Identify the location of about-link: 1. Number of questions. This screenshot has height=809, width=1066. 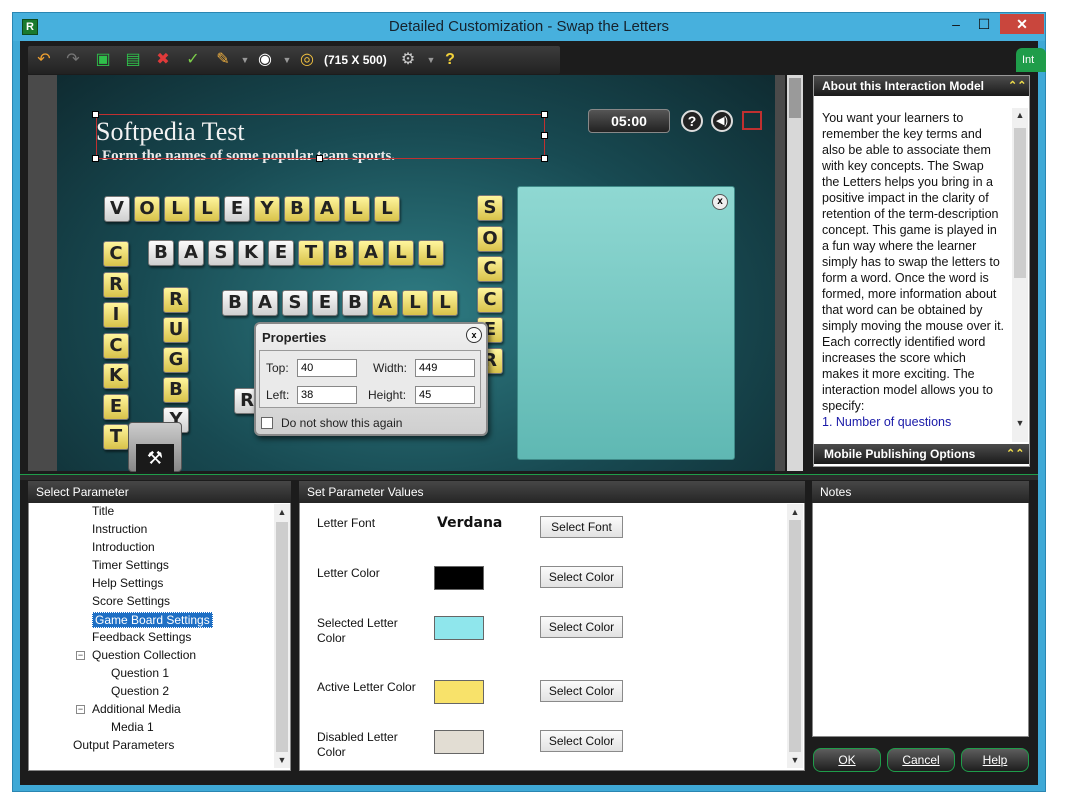
(913, 422).